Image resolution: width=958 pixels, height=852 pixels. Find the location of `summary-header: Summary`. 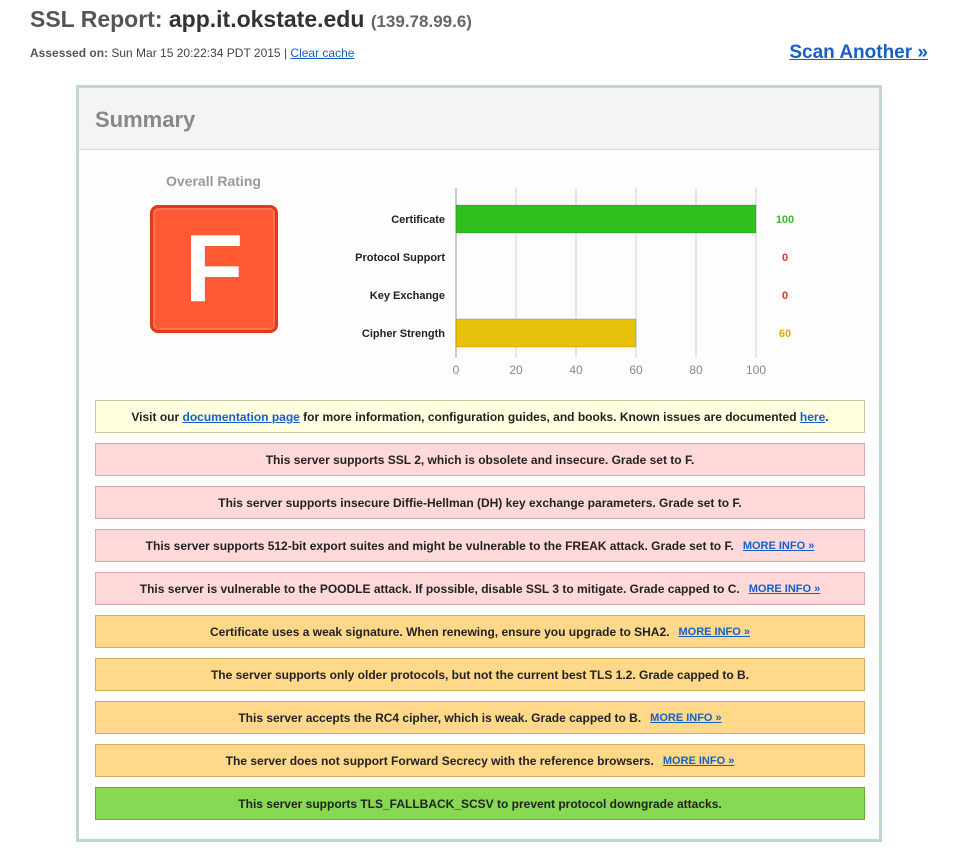

summary-header: Summary is located at coordinates (479, 119).